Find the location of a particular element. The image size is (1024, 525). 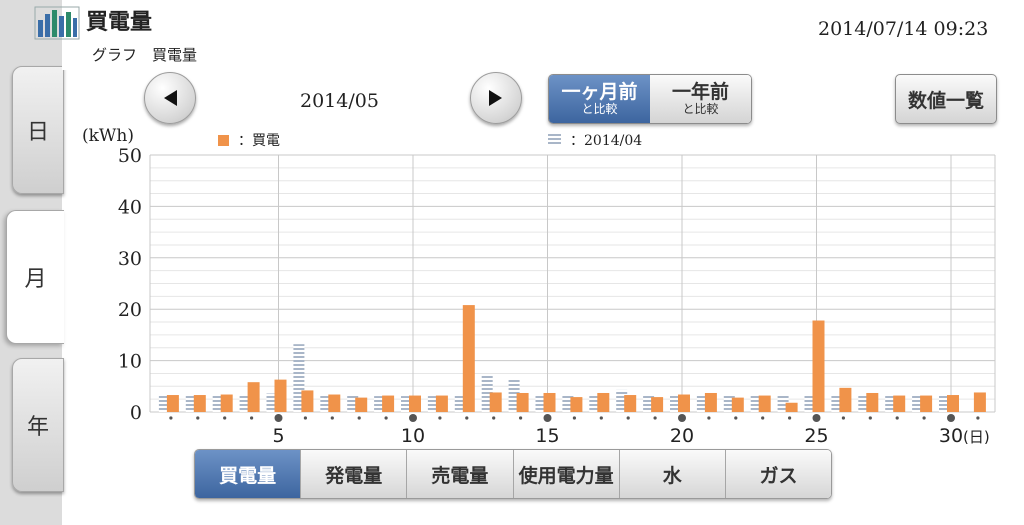

y-tick-label: 0 is located at coordinates (136, 413).